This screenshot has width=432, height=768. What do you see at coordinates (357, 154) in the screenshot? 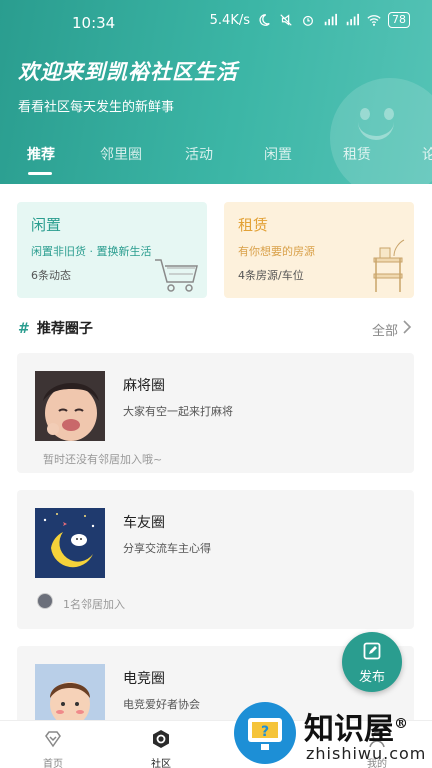
I see `tab-rental: 租赁` at bounding box center [357, 154].